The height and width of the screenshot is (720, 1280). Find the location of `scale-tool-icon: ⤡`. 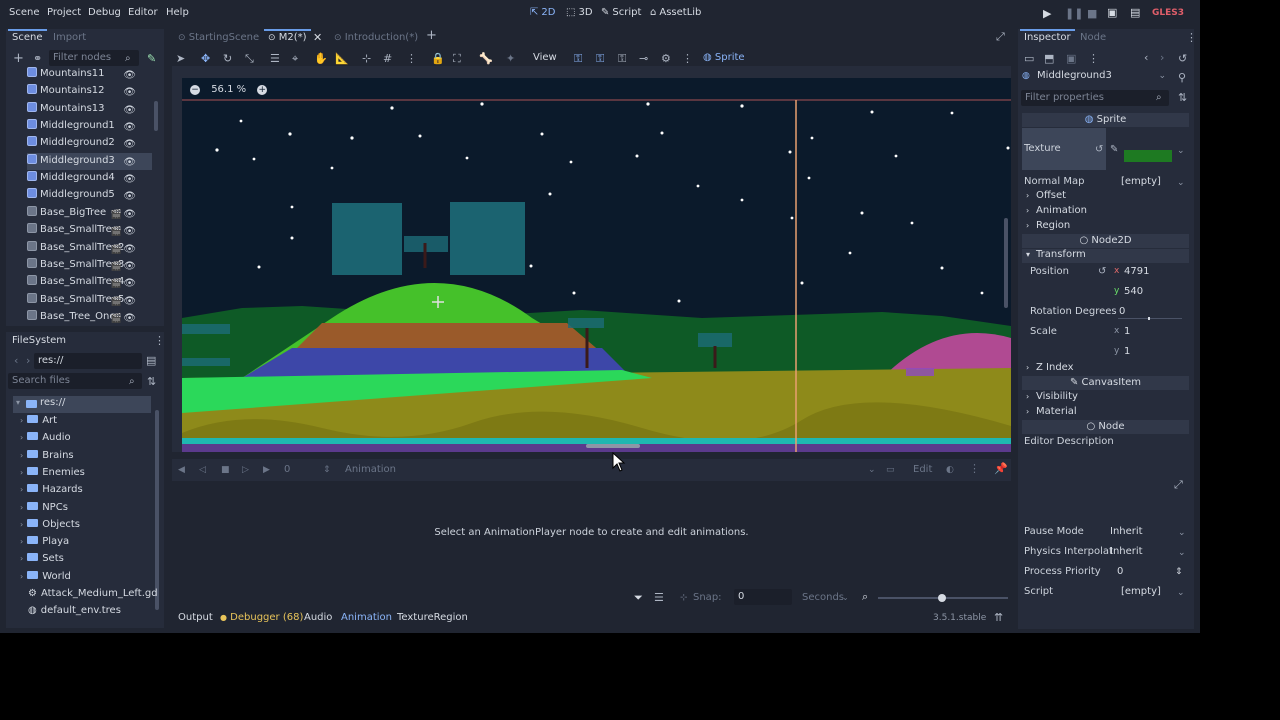

scale-tool-icon: ⤡ is located at coordinates (249, 59).